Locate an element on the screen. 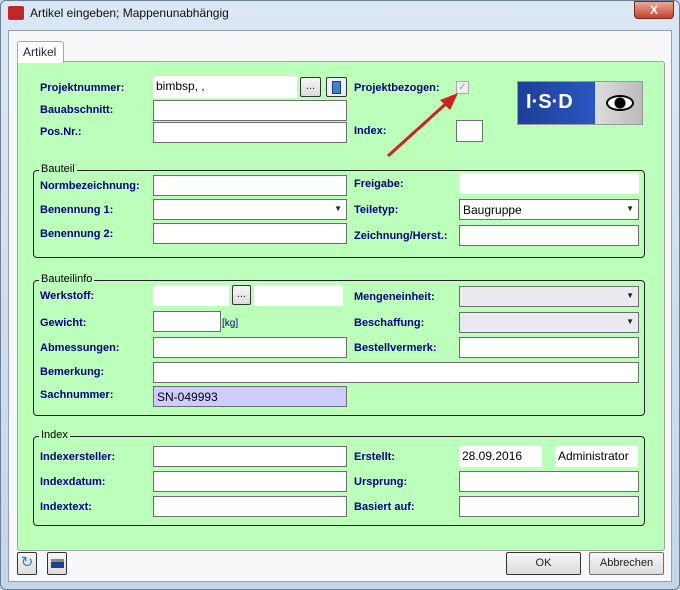  projektnummer-input: bimbsp, , is located at coordinates (225, 87).